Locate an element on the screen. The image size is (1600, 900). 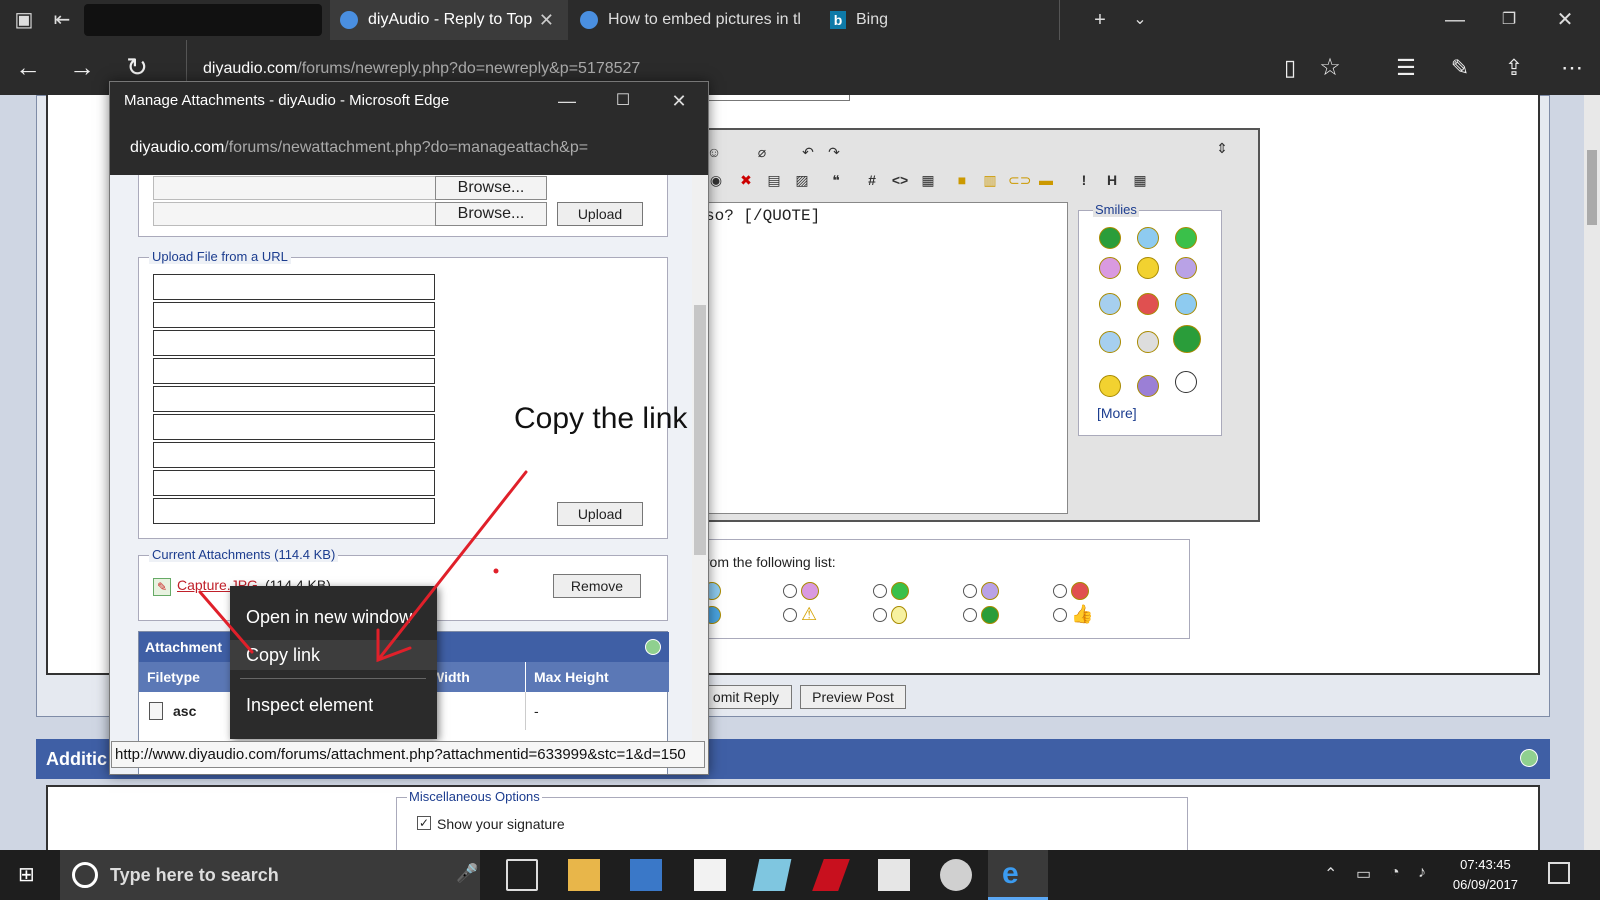
annotation-arrows is located at coordinates (363, 566).